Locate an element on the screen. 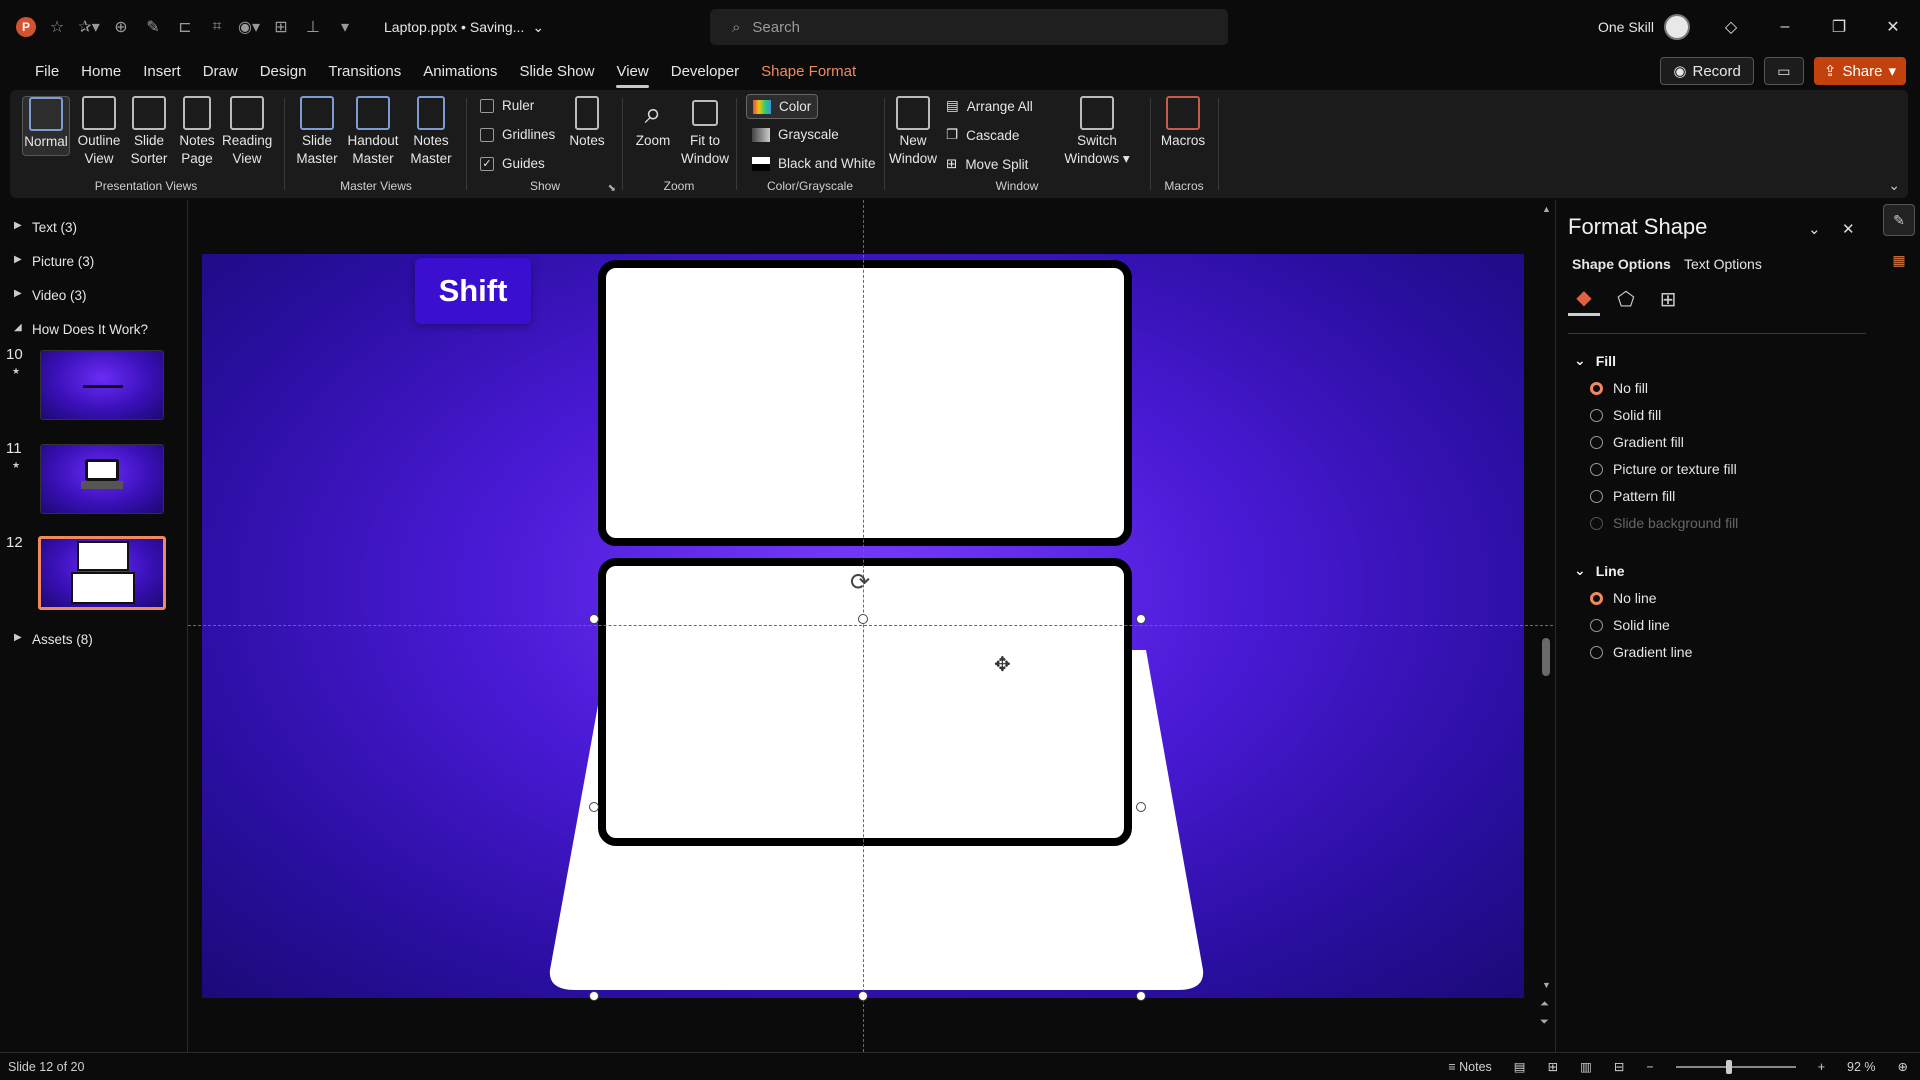  zoom-in-icon: + is located at coordinates (1821, 1067).